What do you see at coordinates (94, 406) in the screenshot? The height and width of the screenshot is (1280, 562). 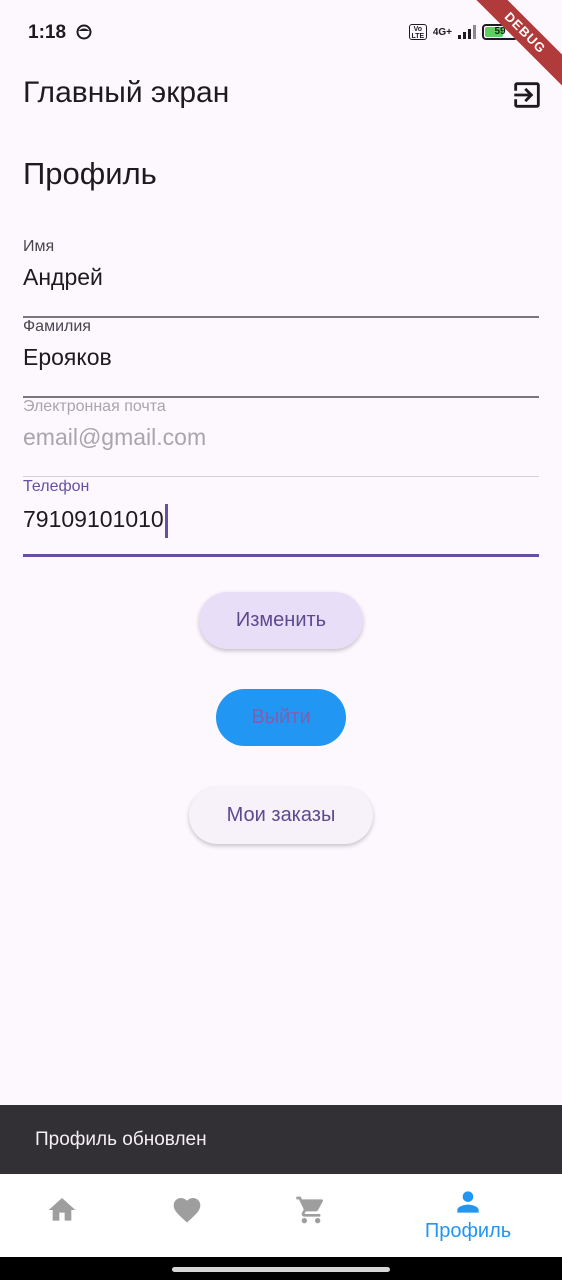 I see `email-label: Электронная почта` at bounding box center [94, 406].